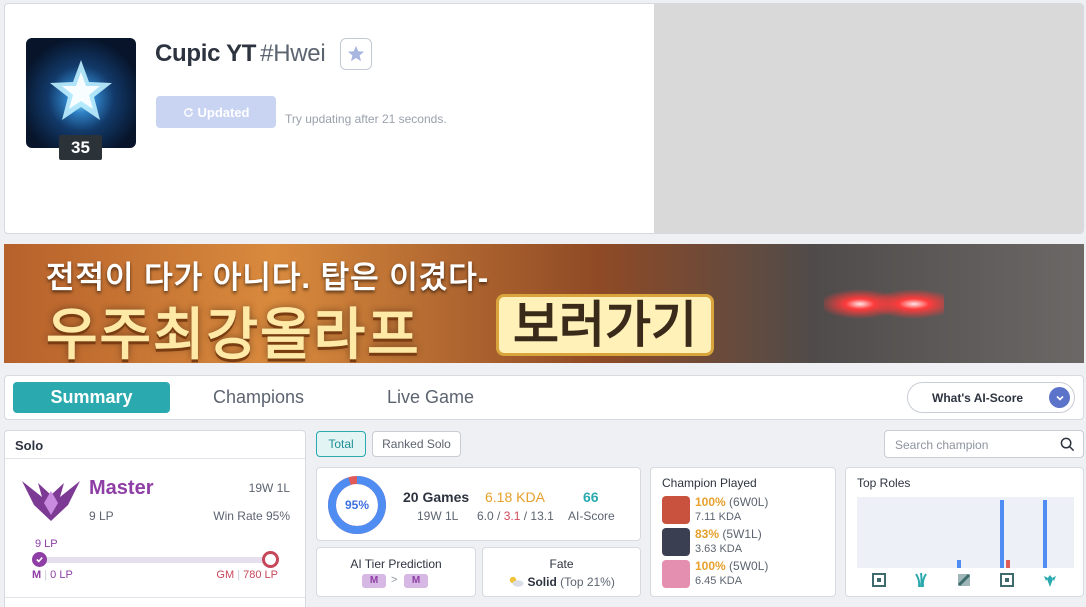 The width and height of the screenshot is (1086, 607). I want to click on banner-cta: 보러가기, so click(605, 325).